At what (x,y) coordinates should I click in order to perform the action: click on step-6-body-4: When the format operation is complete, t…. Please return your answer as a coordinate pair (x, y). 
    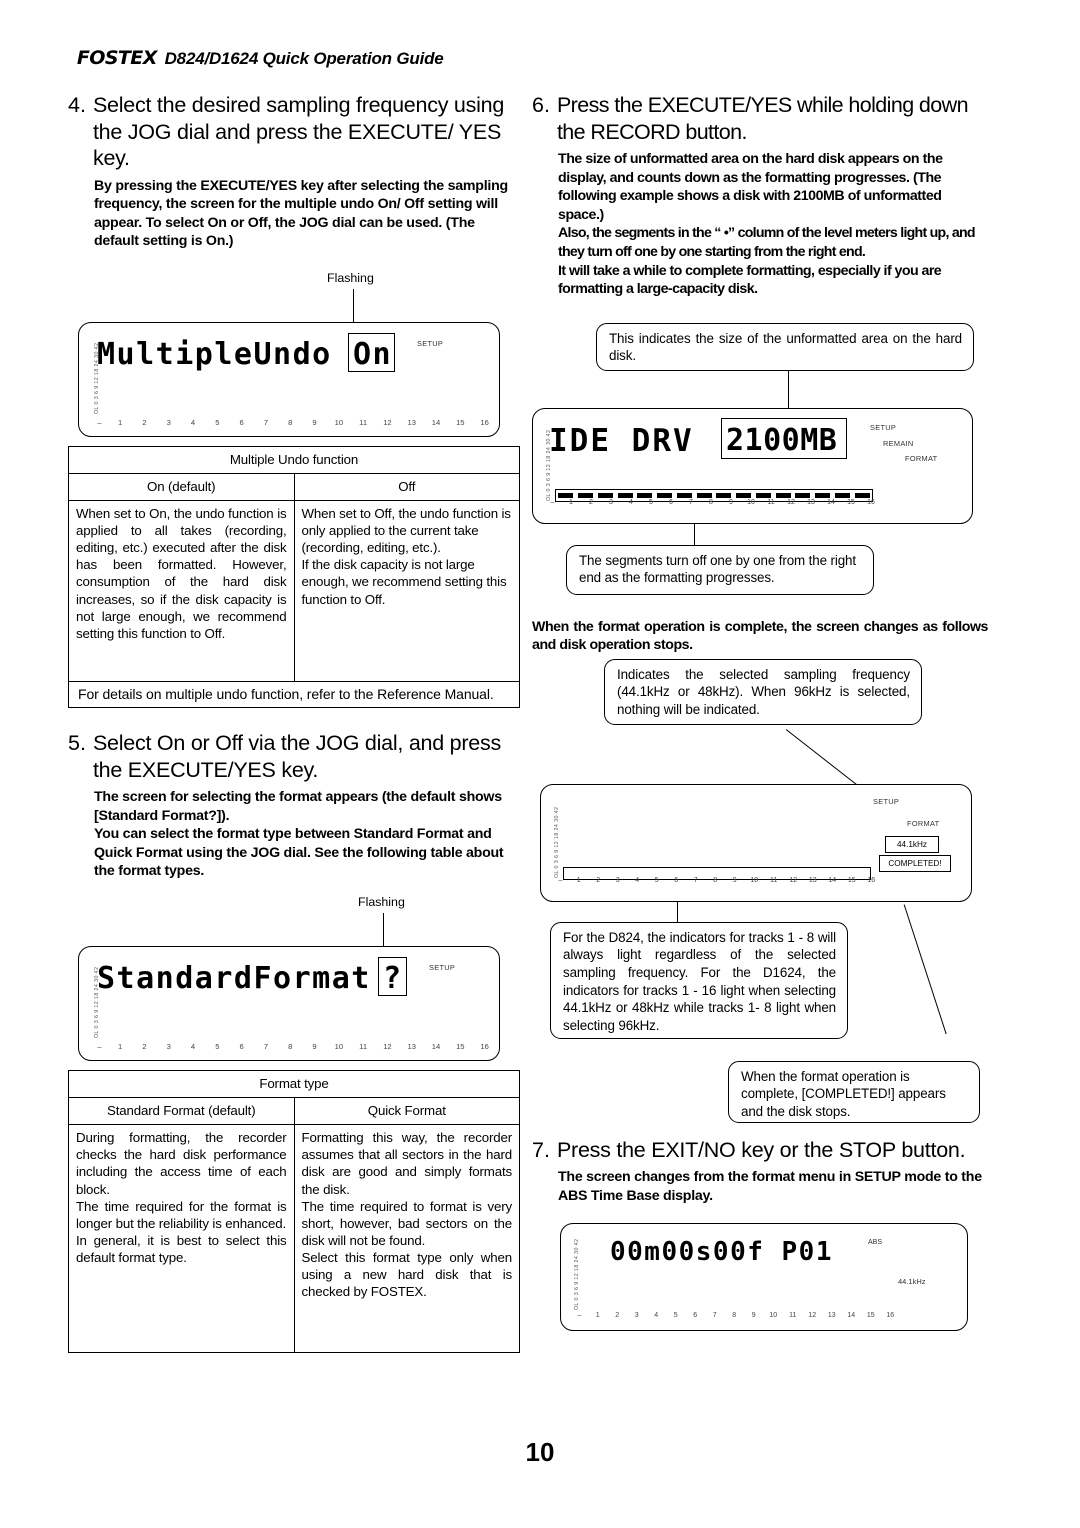
    Looking at the image, I should click on (760, 636).